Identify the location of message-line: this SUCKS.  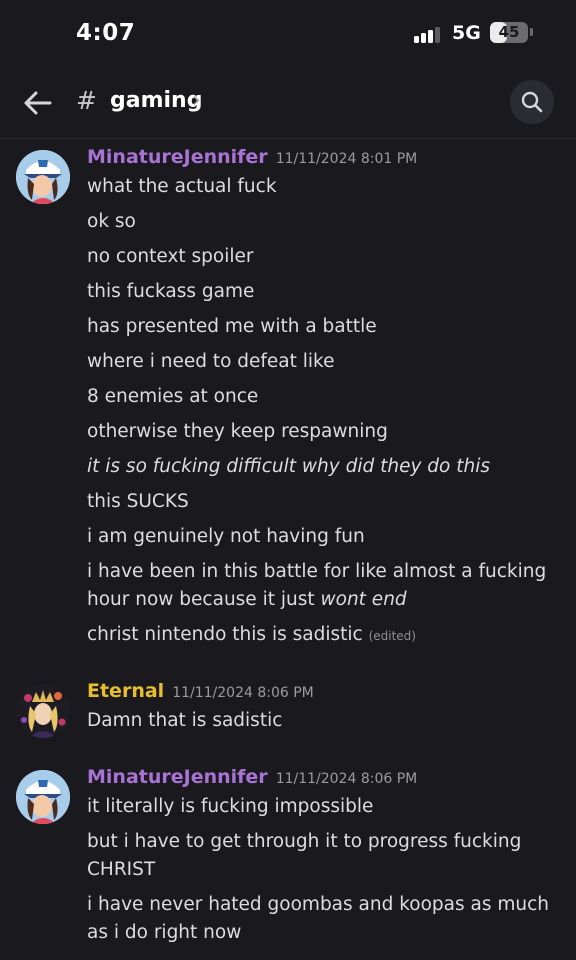
(138, 501).